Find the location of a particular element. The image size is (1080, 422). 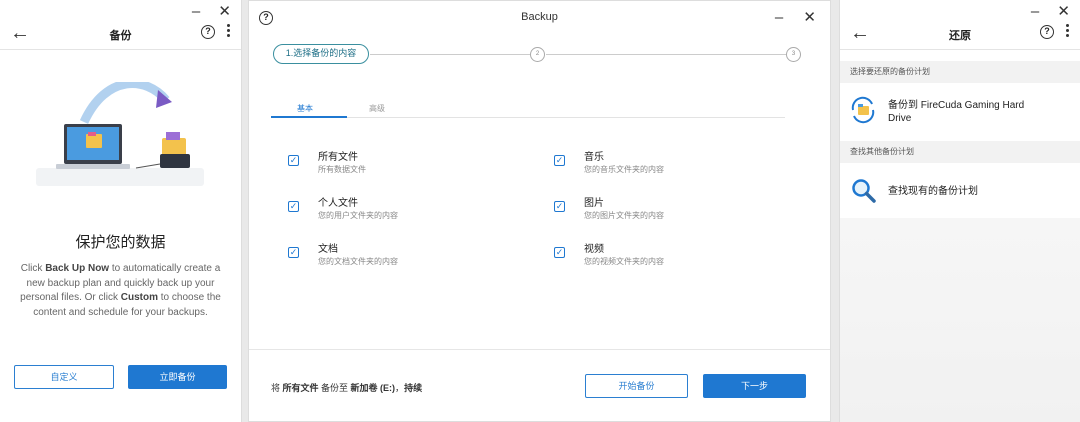

checkbox-pictures: ✓ is located at coordinates (559, 206).